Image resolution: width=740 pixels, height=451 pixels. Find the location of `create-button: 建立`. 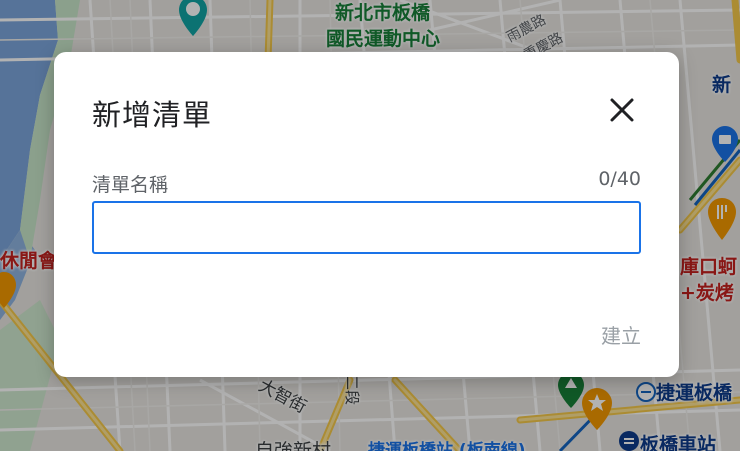

create-button: 建立 is located at coordinates (621, 334).